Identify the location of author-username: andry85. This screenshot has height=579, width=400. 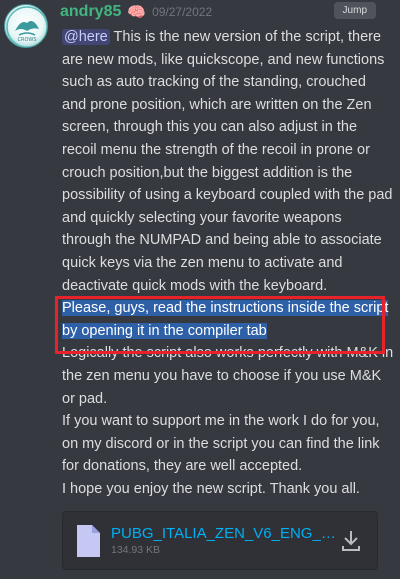
(90, 12).